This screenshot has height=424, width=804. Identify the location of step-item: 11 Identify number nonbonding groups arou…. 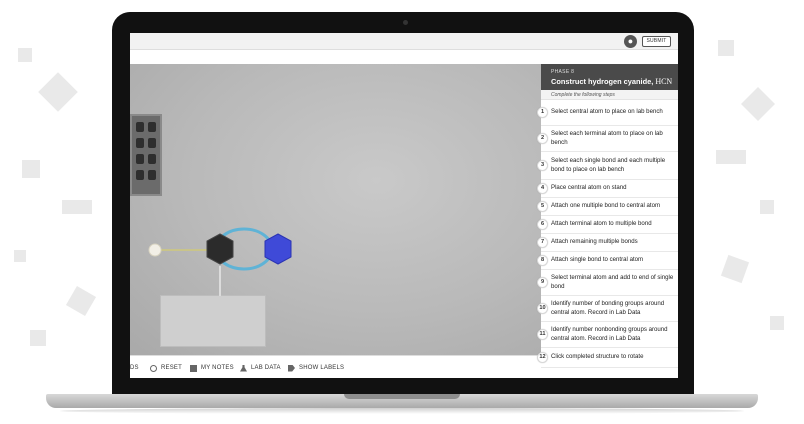
(607, 335).